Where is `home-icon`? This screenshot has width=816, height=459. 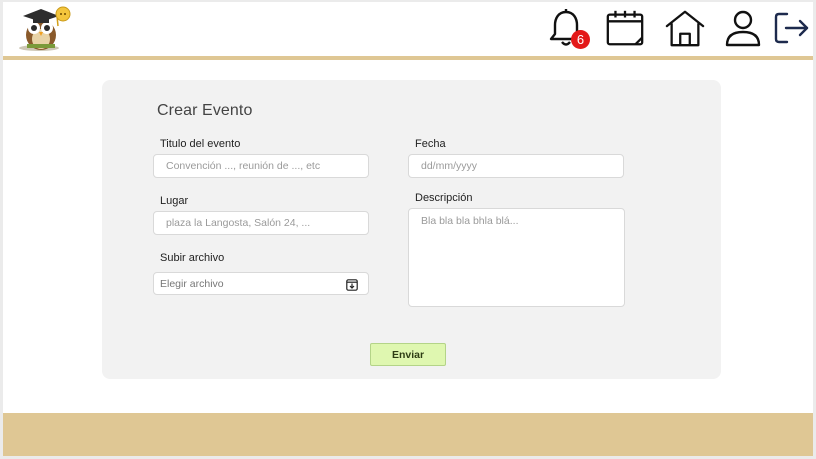
home-icon is located at coordinates (685, 28).